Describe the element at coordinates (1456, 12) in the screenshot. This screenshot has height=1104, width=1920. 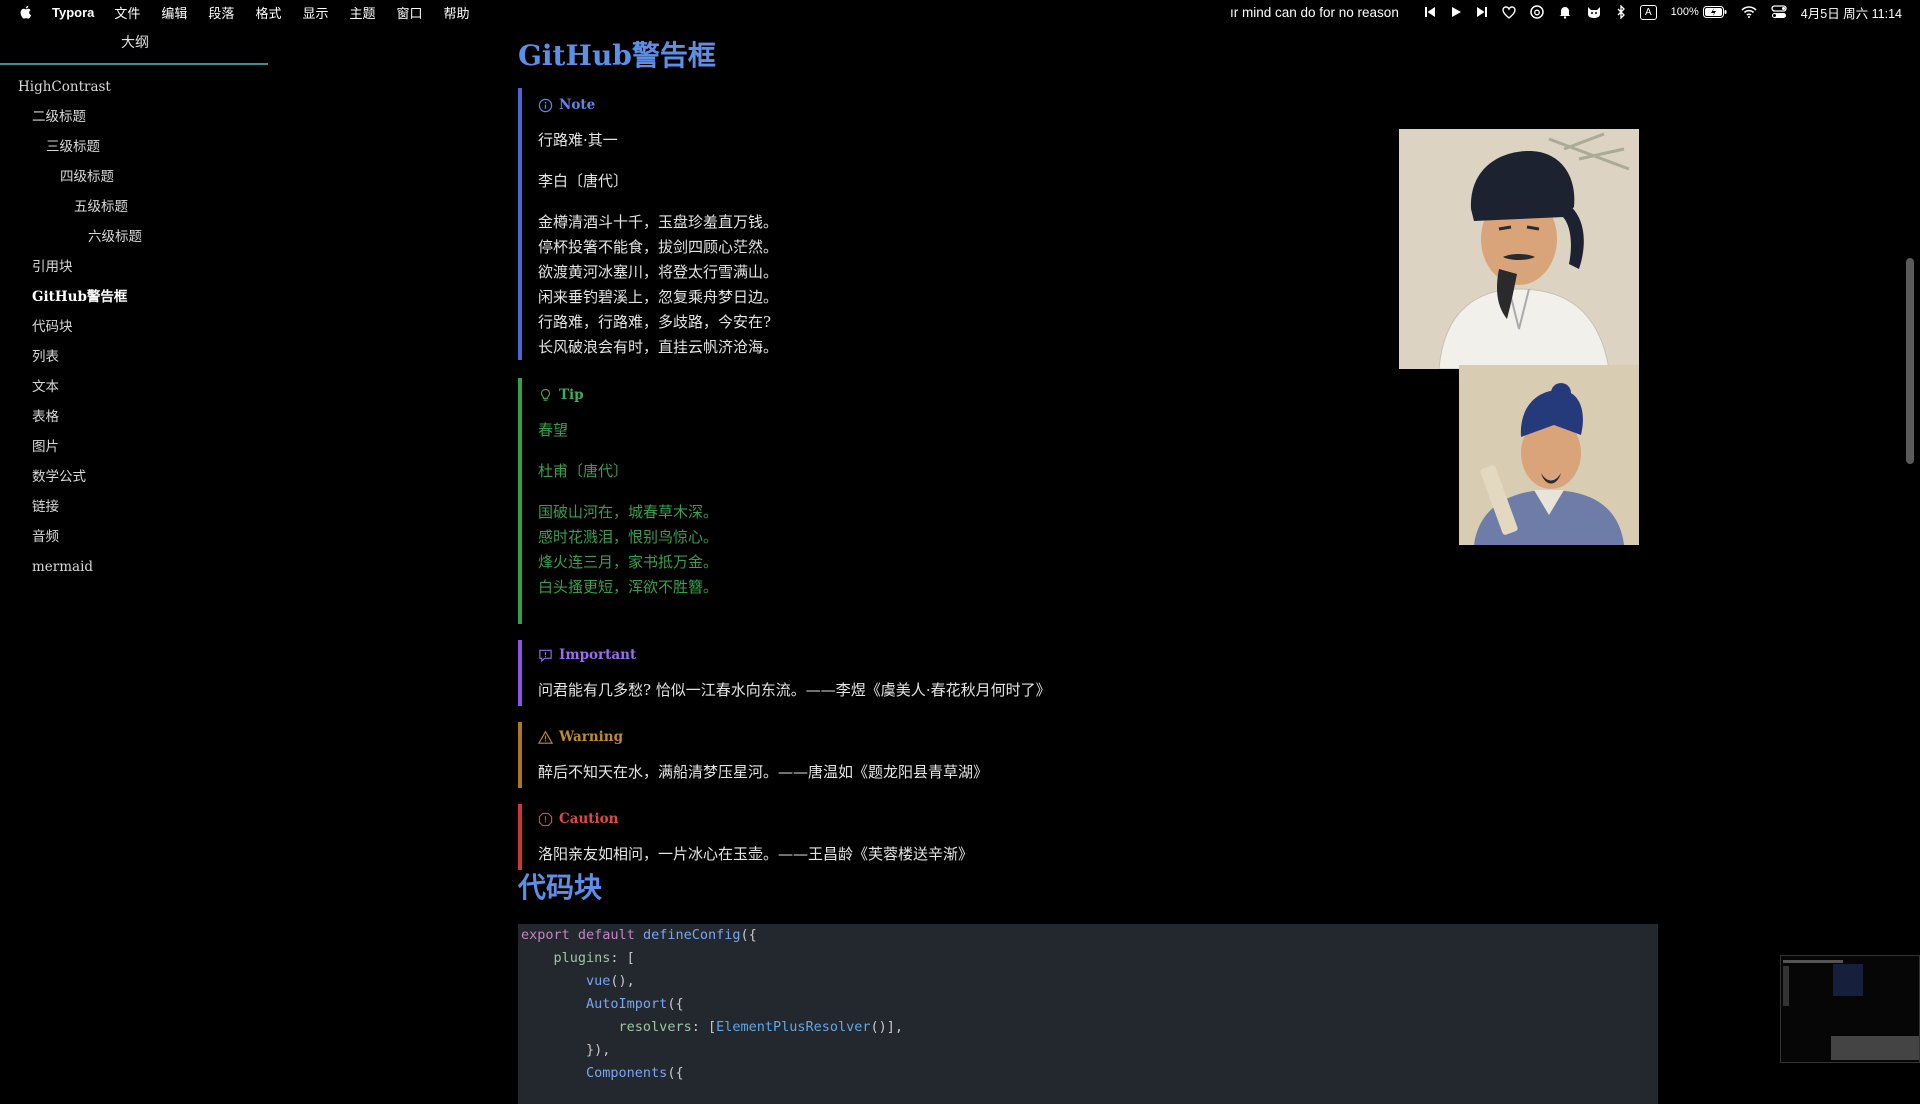
I see `play-icon` at that location.